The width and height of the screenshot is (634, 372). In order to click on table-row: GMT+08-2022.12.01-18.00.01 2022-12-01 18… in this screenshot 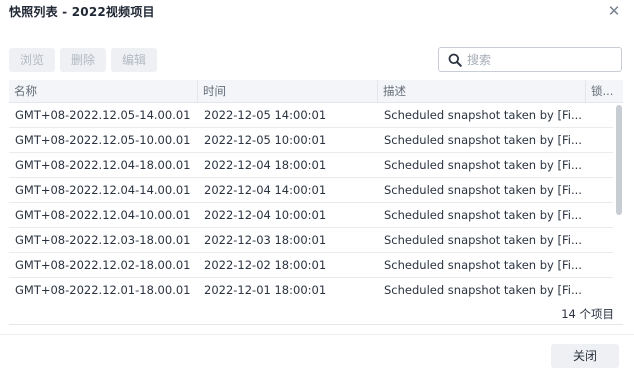, I will do `click(311, 290)`.